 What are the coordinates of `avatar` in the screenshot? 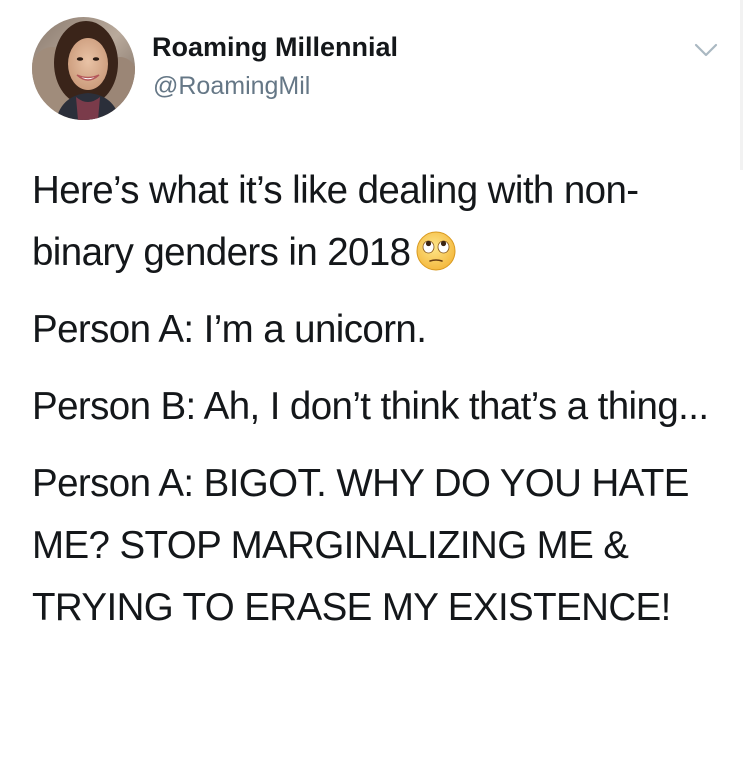 It's located at (83, 68).